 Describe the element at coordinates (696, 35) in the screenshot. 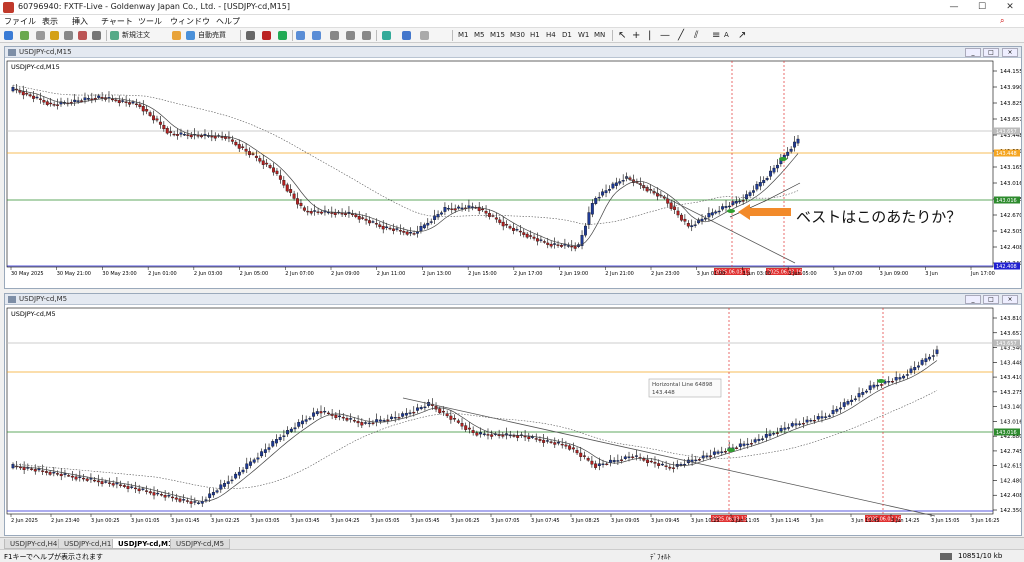

I see `channel-icon: ⫽` at that location.